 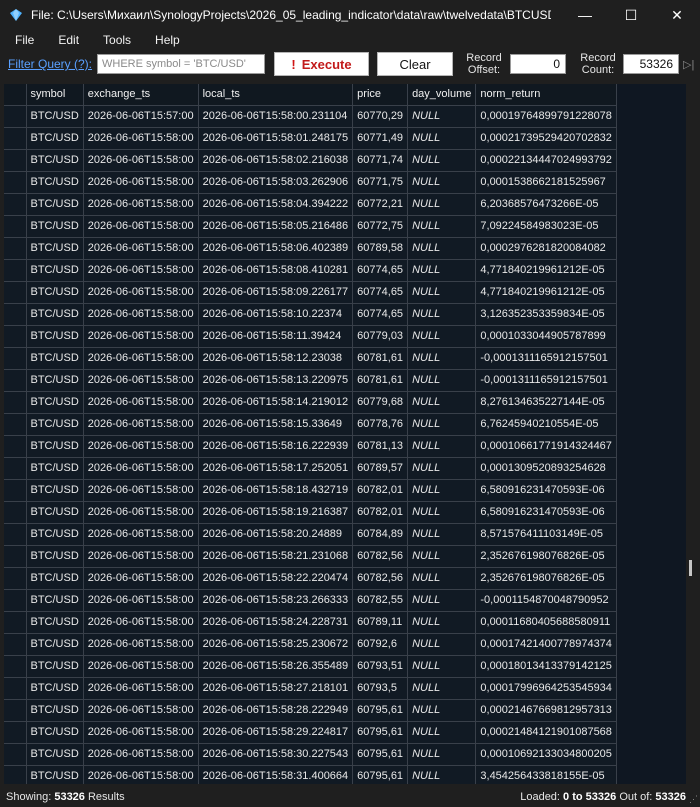 I want to click on table-cell-local-ts: 2026-06-06T15:58:00.231104, so click(x=276, y=116).